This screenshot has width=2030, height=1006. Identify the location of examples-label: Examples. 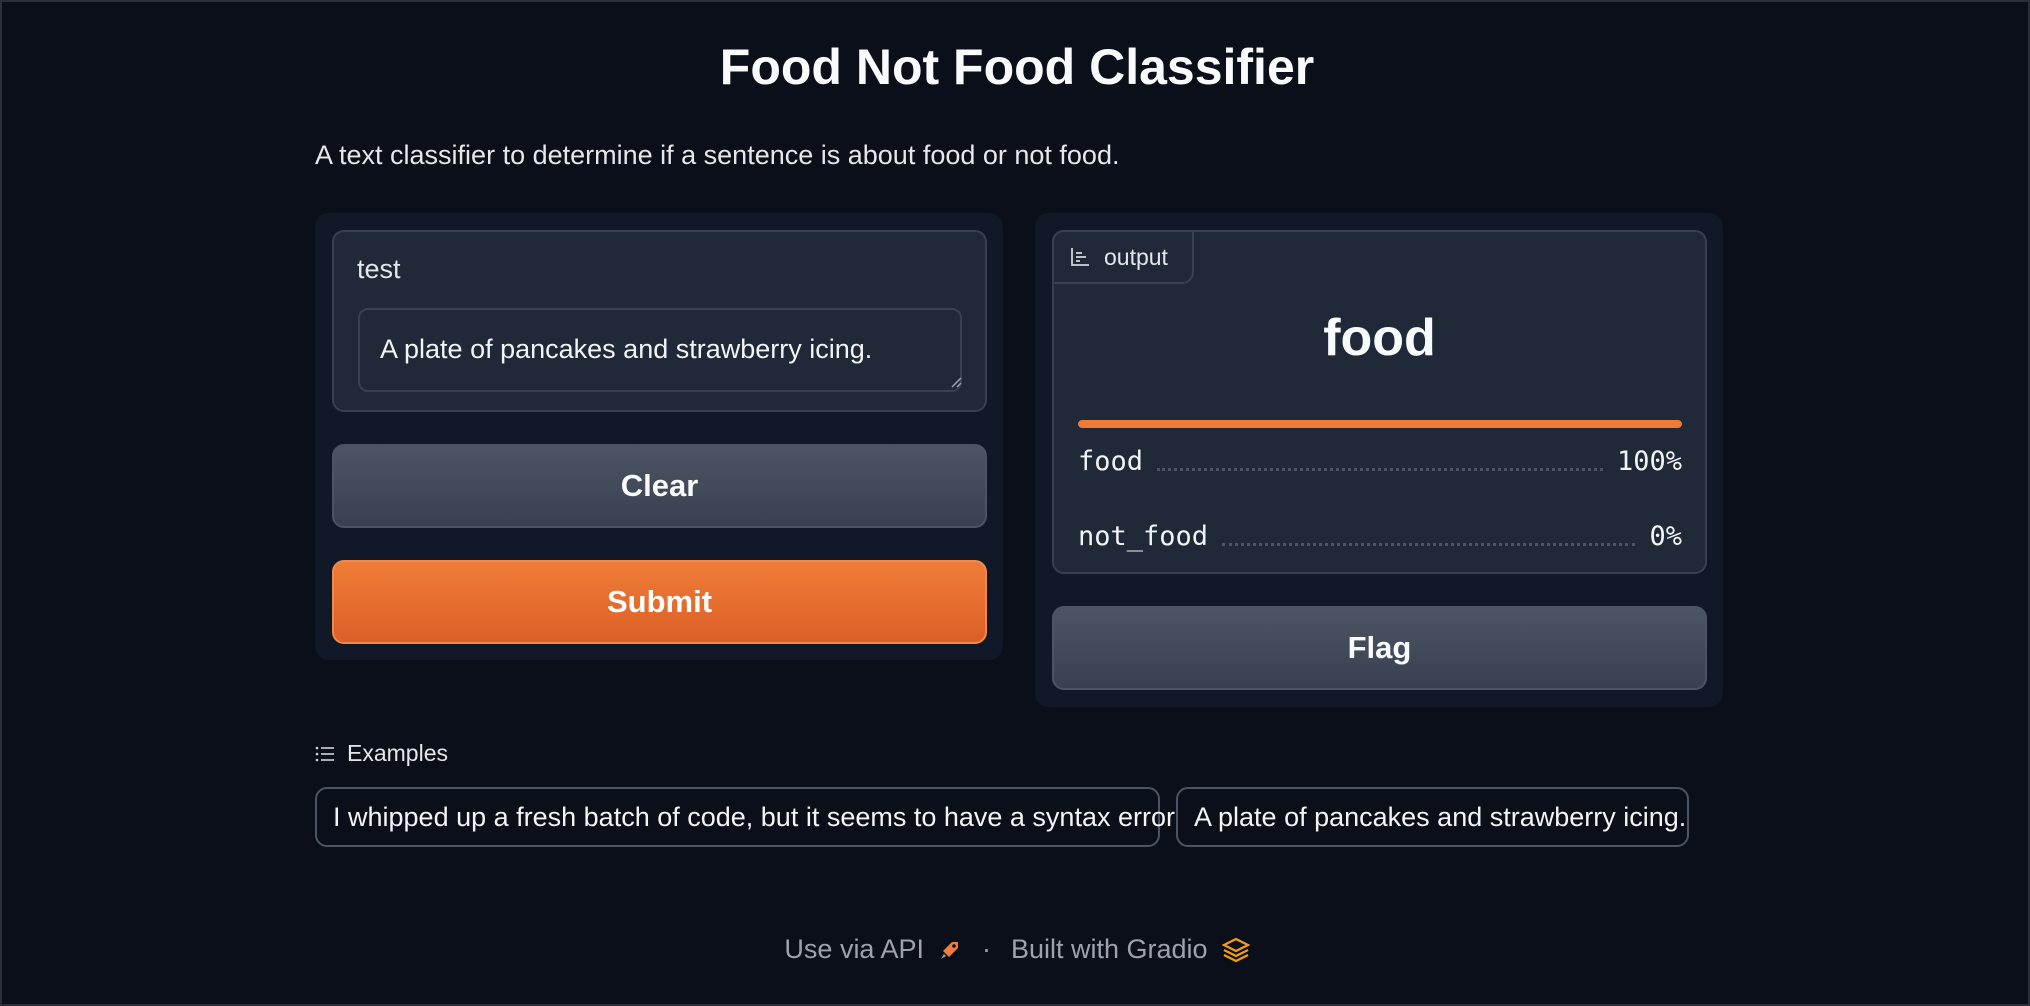
(397, 753).